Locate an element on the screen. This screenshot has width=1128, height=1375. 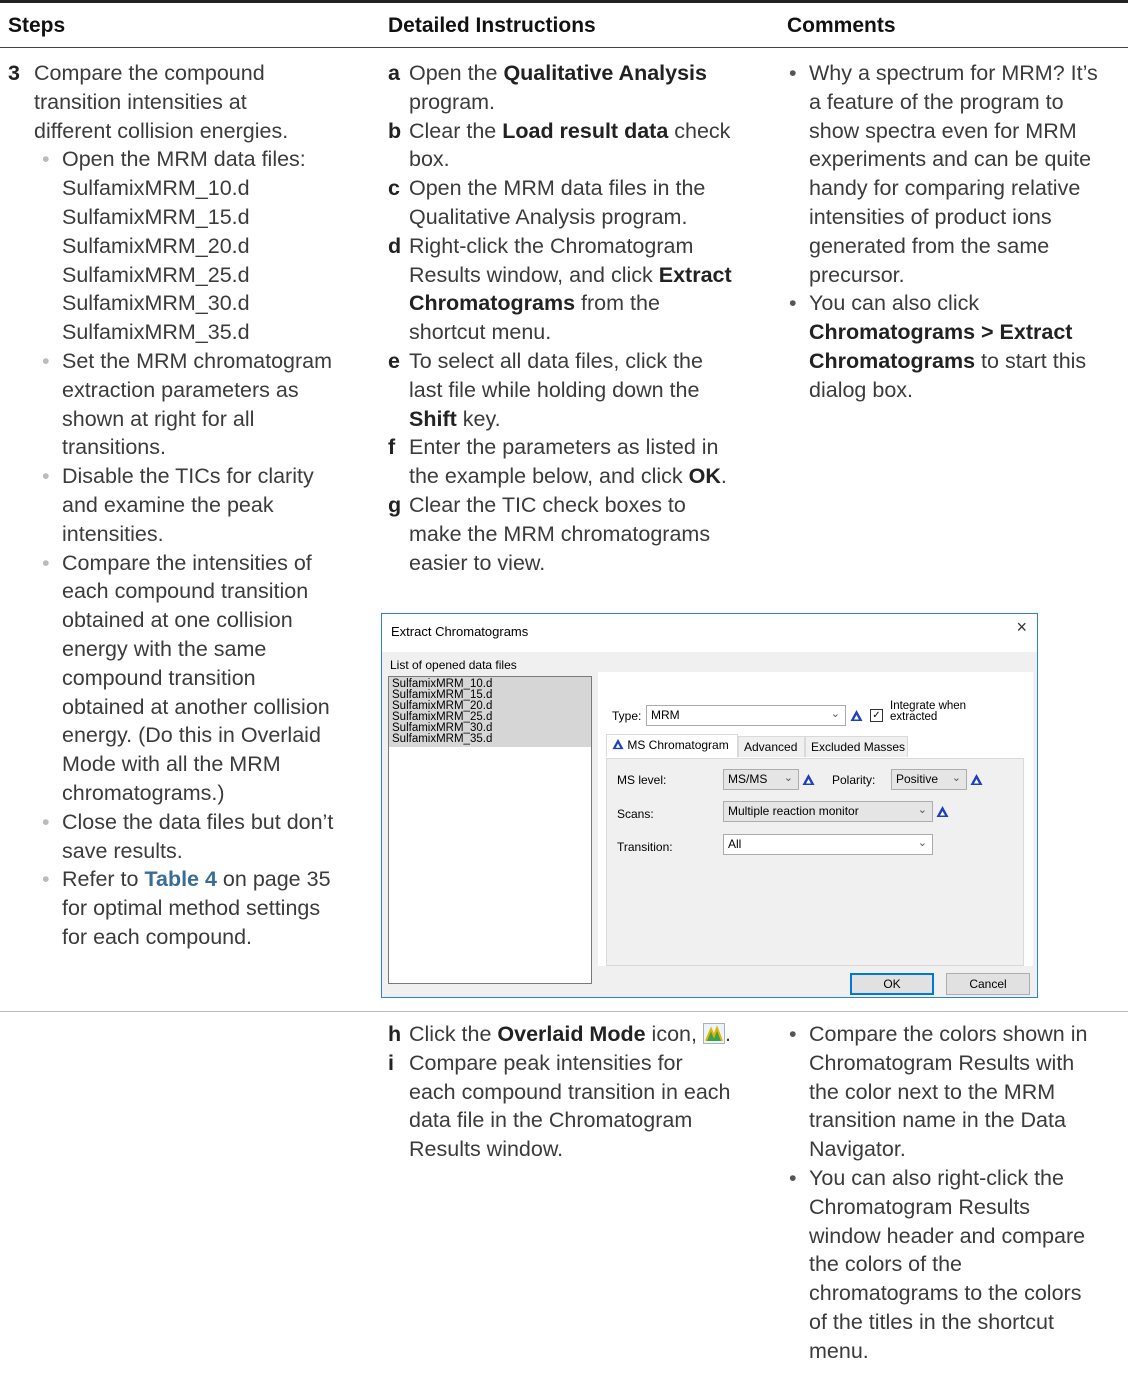
comment-line: dialog box. is located at coordinates (861, 389).